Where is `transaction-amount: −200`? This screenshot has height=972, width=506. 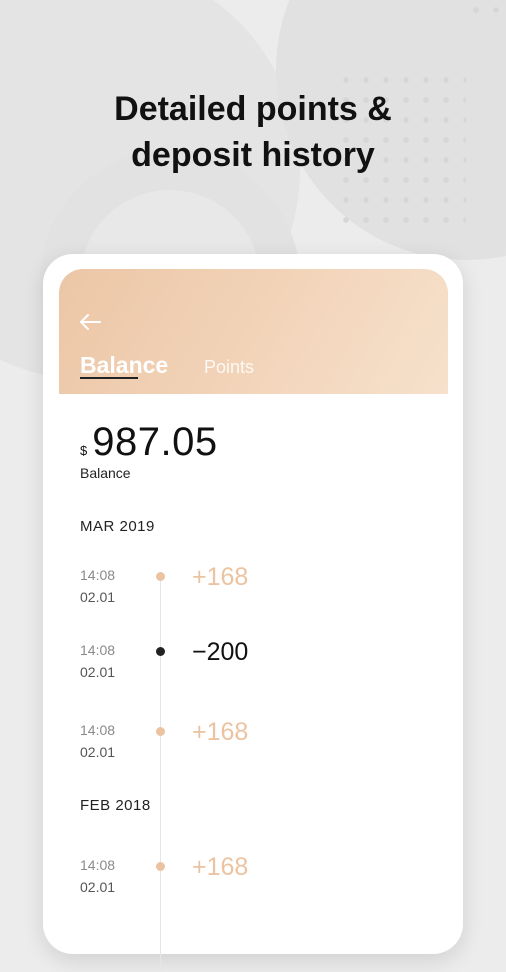 transaction-amount: −200 is located at coordinates (220, 652).